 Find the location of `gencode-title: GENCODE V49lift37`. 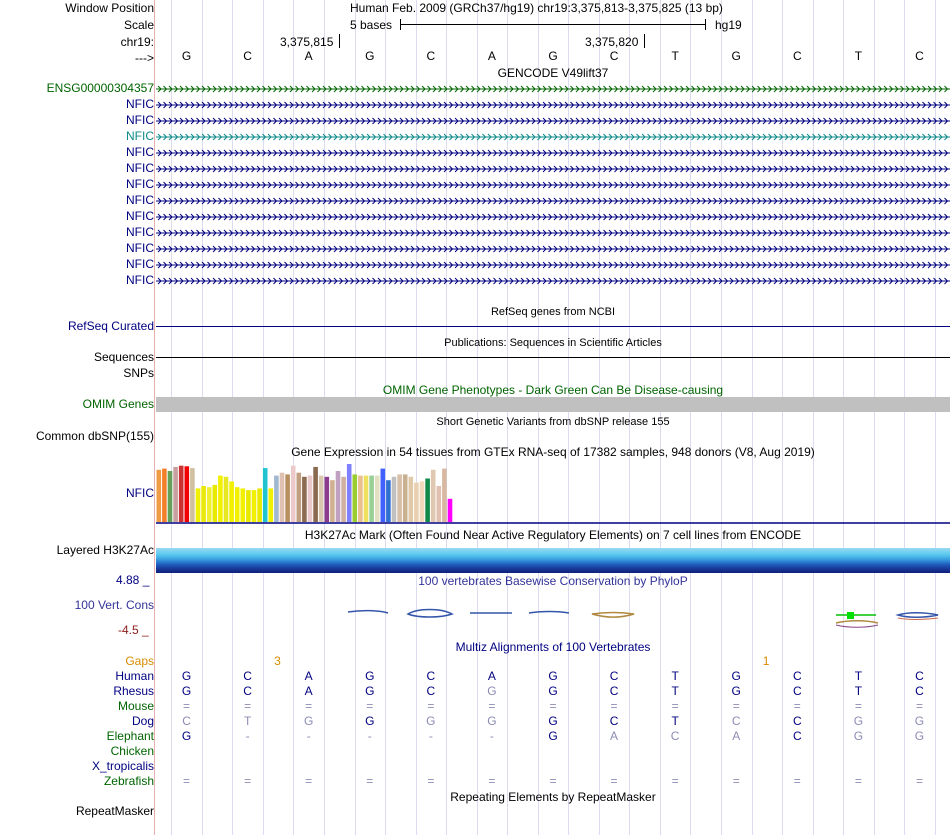

gencode-title: GENCODE V49lift37 is located at coordinates (553, 73).